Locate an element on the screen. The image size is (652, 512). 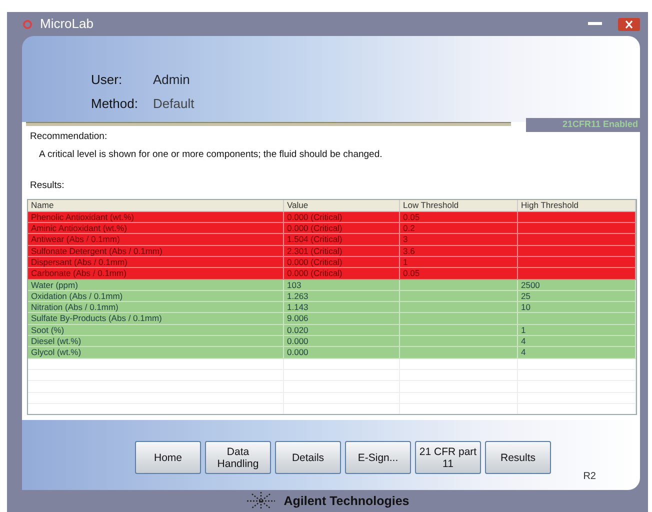
nav-button: Home is located at coordinates (168, 457).